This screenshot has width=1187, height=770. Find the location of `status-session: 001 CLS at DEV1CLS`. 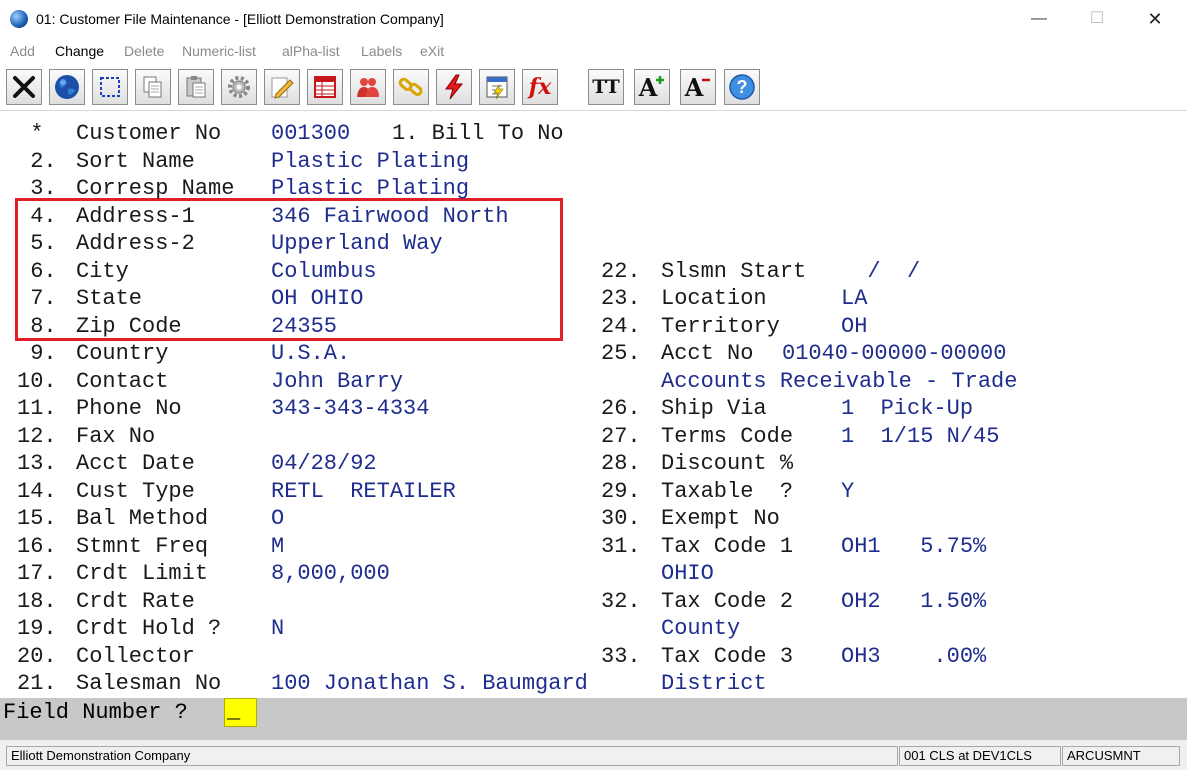

status-session: 001 CLS at DEV1CLS is located at coordinates (980, 756).